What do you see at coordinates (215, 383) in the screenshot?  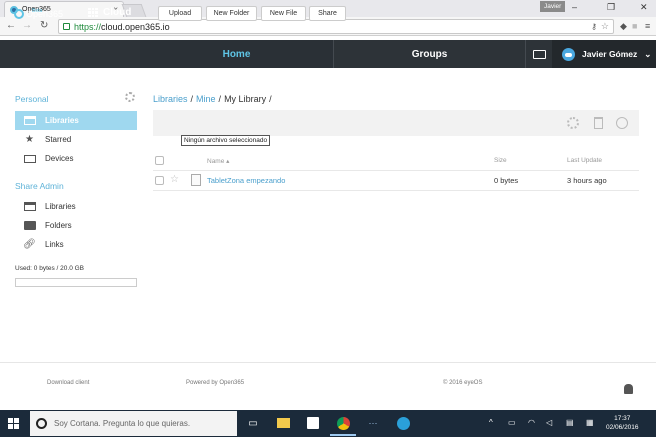 I see `powered-by-text: Powered by Open365` at bounding box center [215, 383].